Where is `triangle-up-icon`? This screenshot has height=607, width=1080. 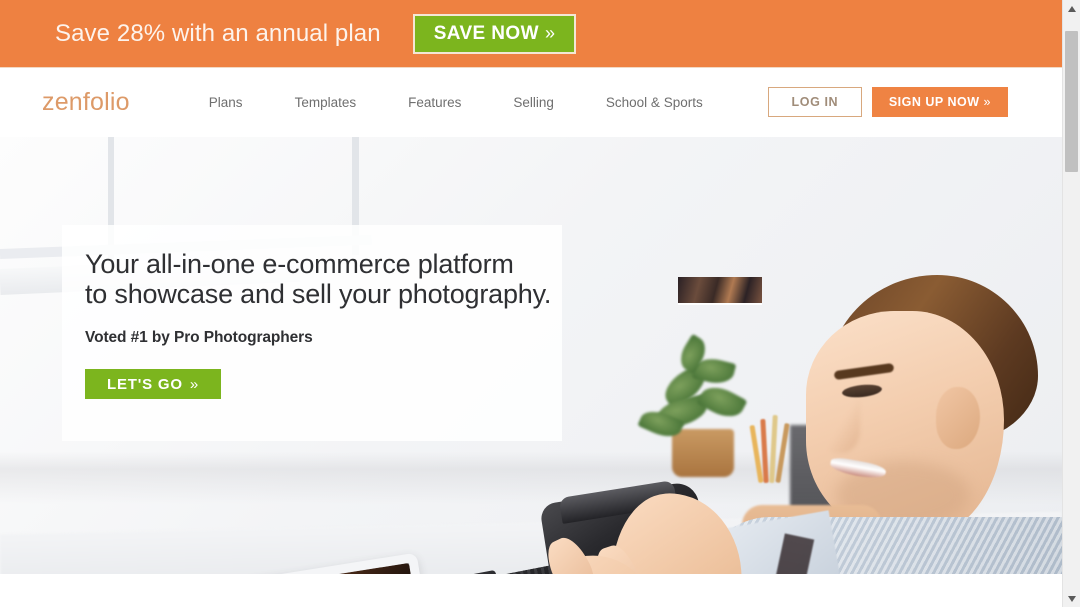
triangle-up-icon is located at coordinates (1071, 8).